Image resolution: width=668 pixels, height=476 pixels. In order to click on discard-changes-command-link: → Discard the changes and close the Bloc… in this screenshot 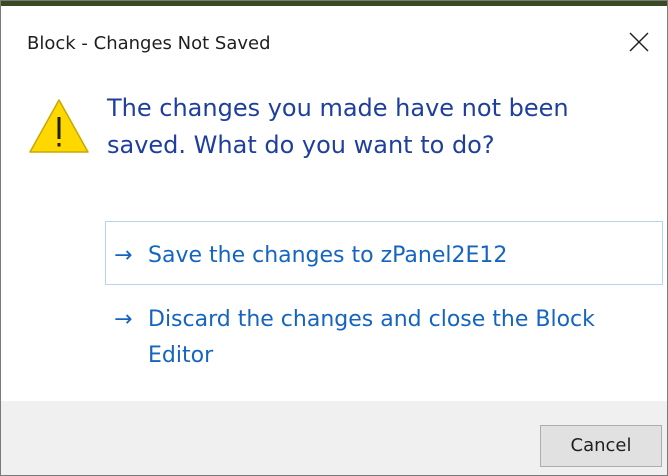, I will do `click(384, 341)`.